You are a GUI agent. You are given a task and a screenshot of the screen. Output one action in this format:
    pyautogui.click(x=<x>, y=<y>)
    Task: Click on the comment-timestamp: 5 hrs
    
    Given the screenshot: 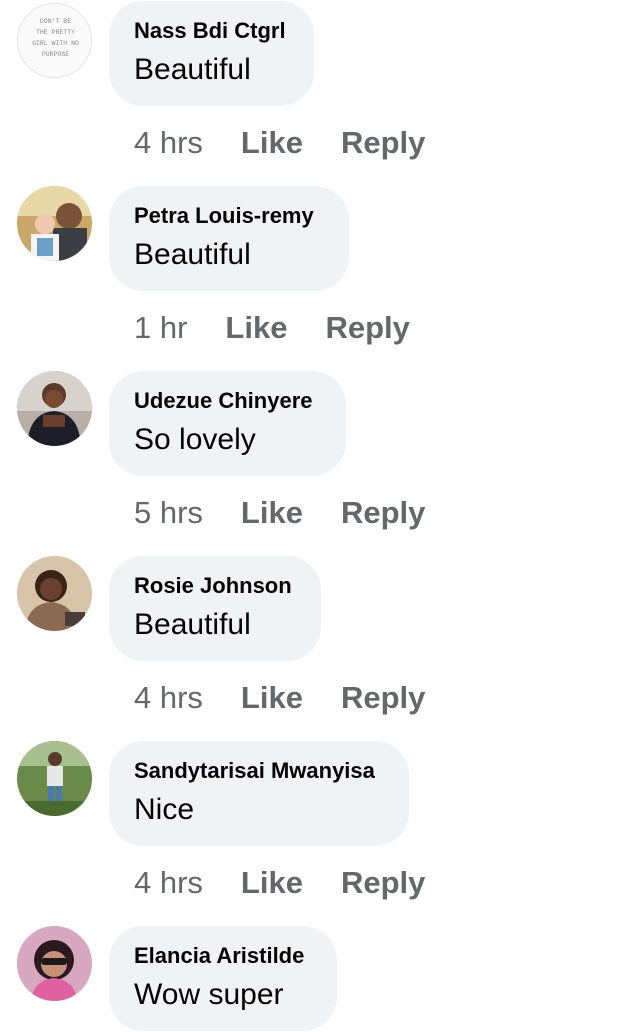 What is the action you would take?
    pyautogui.click(x=168, y=513)
    